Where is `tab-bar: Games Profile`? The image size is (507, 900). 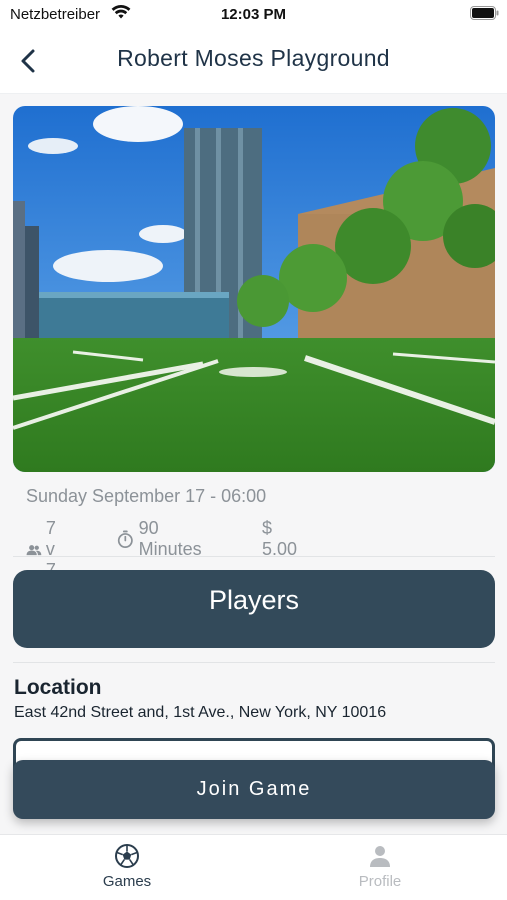 tab-bar: Games Profile is located at coordinates (253, 867).